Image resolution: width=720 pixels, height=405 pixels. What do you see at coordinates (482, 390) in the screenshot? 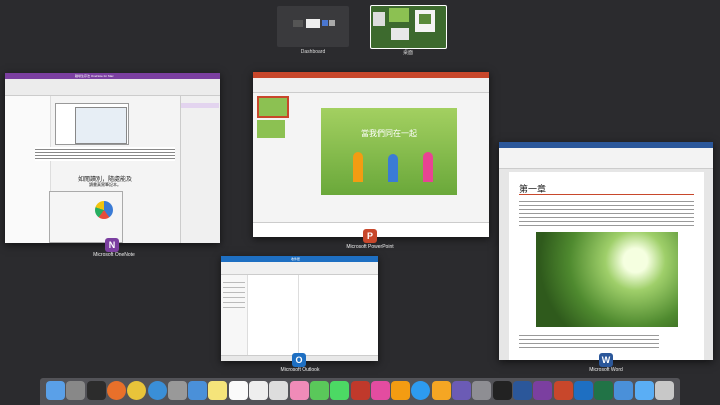
I see `system-preferences-icon` at bounding box center [482, 390].